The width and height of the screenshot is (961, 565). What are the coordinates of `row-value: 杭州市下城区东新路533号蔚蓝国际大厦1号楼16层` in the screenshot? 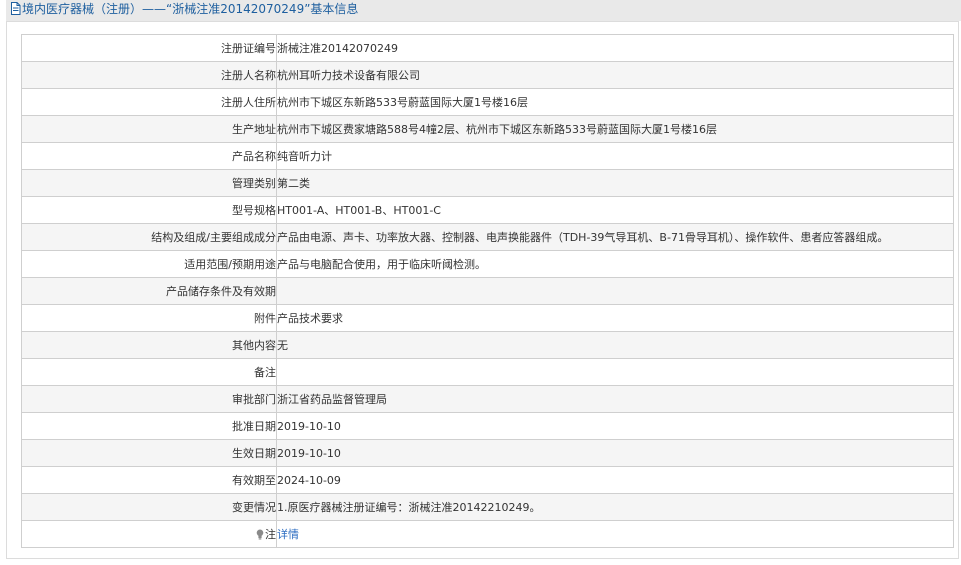 It's located at (615, 102).